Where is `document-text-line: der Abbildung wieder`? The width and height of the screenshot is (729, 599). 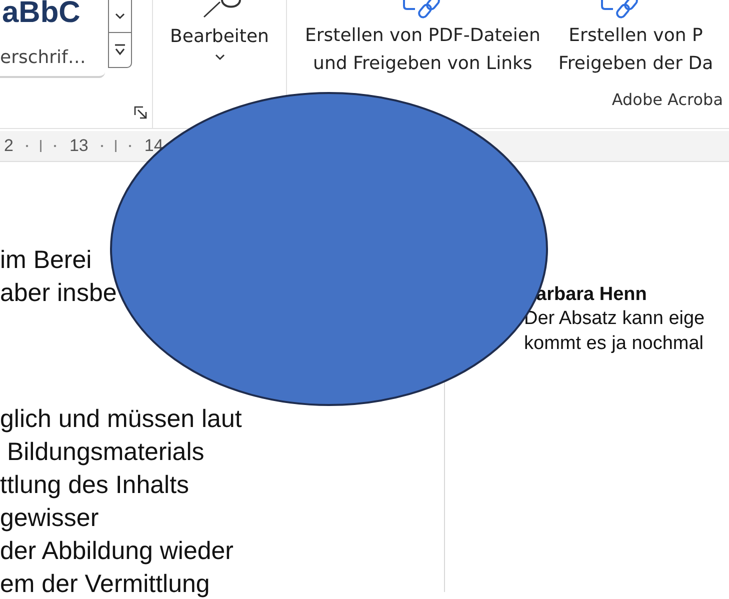
document-text-line: der Abbildung wieder is located at coordinates (117, 552).